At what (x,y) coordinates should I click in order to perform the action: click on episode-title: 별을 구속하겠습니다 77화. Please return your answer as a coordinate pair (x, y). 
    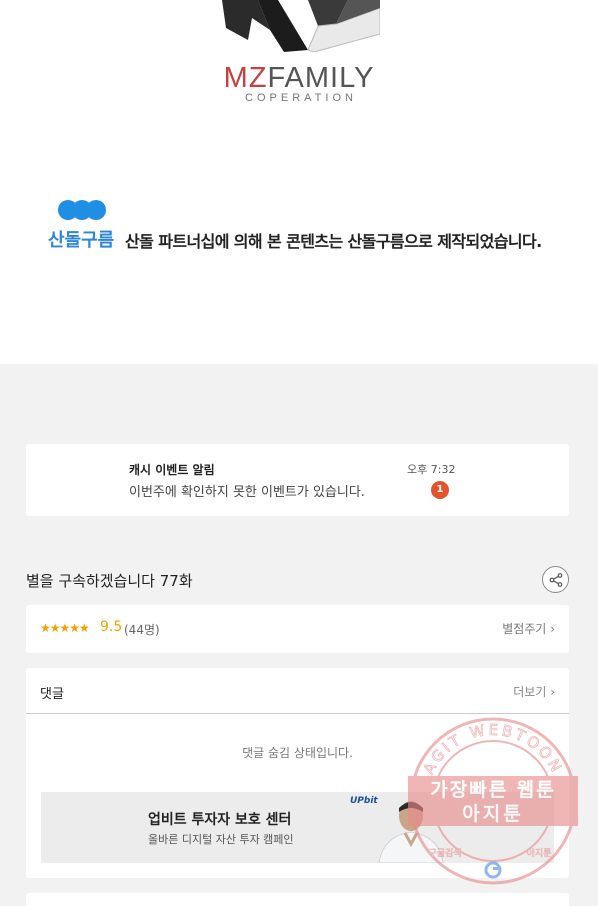
    Looking at the image, I should click on (109, 581).